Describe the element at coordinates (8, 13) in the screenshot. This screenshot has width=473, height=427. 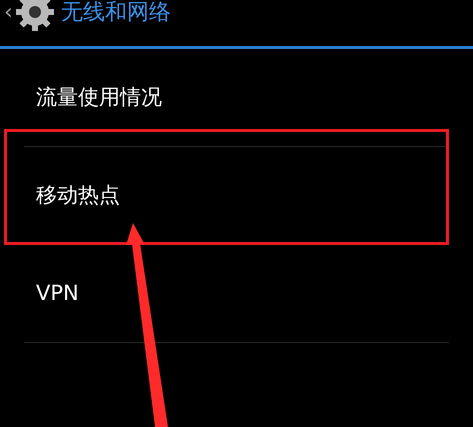
I see `back-chevron: ‹` at that location.